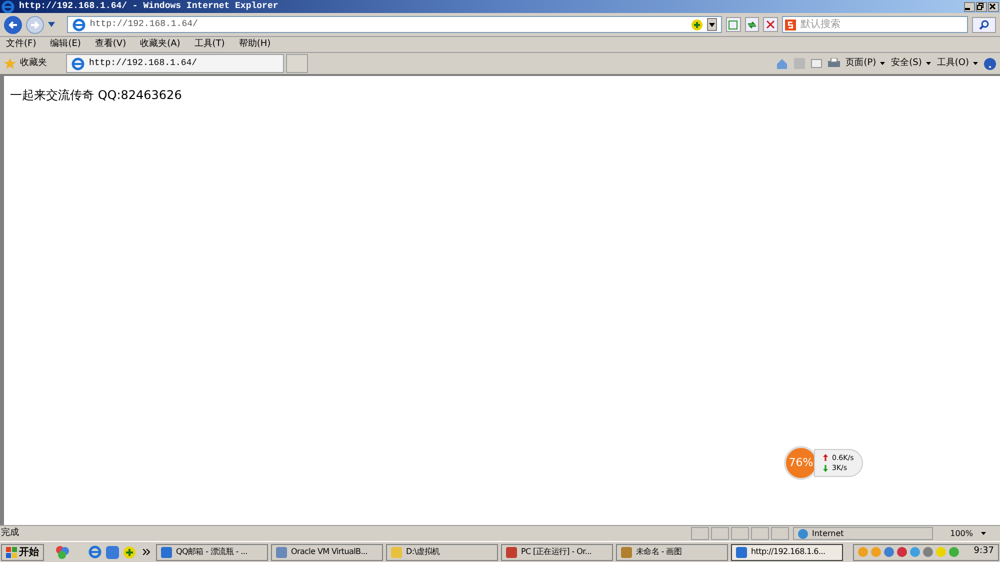 The width and height of the screenshot is (1000, 562). What do you see at coordinates (733, 24) in the screenshot?
I see `compatibility-button` at bounding box center [733, 24].